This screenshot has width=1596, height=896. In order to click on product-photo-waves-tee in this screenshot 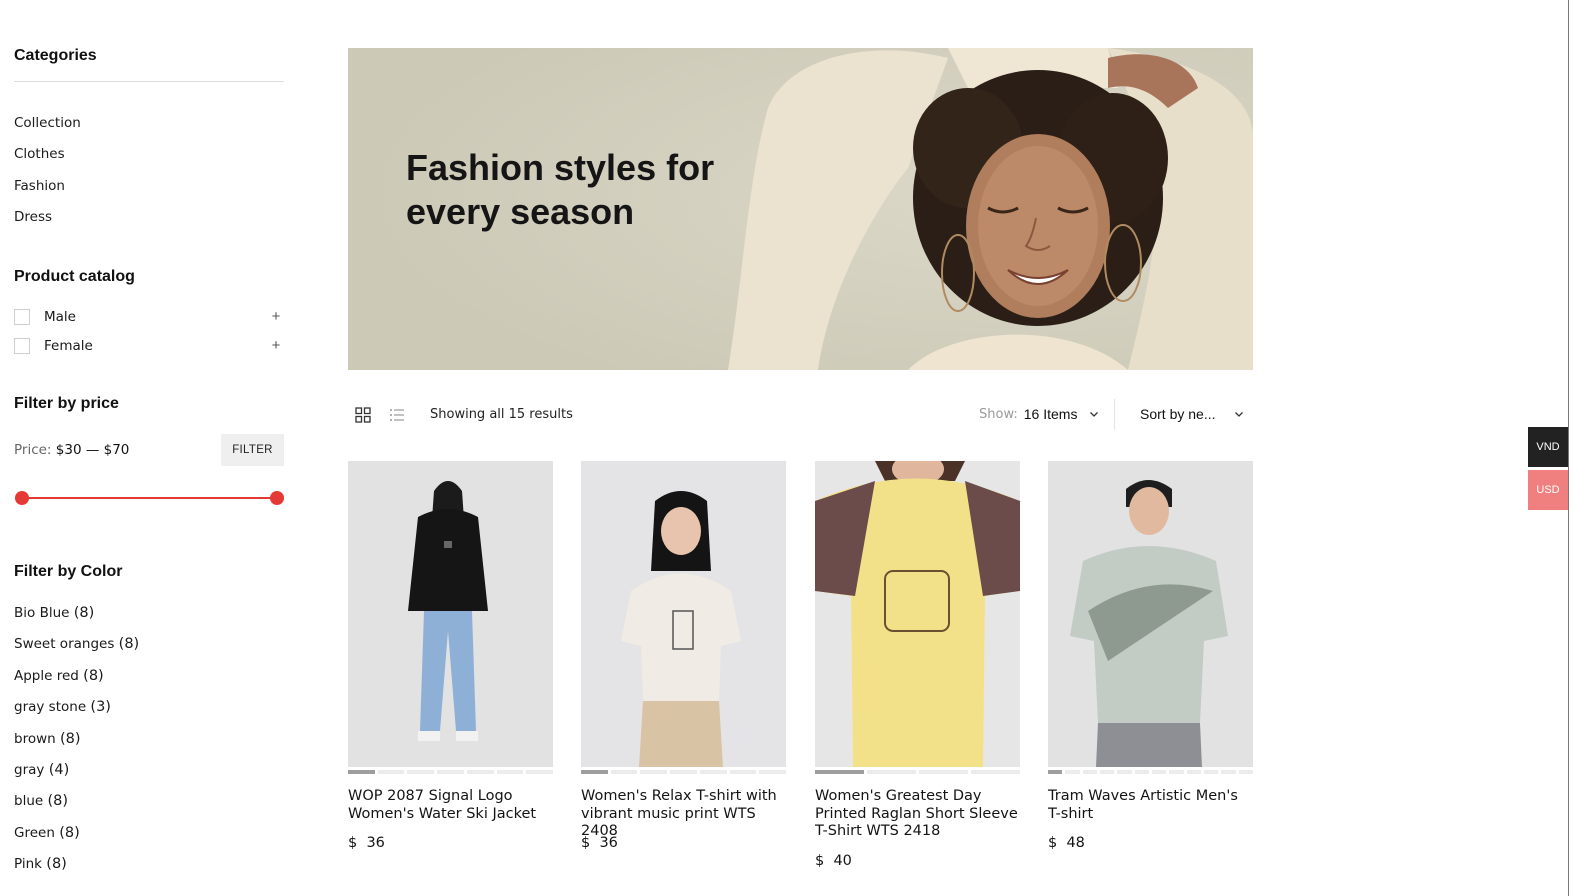, I will do `click(1150, 614)`.